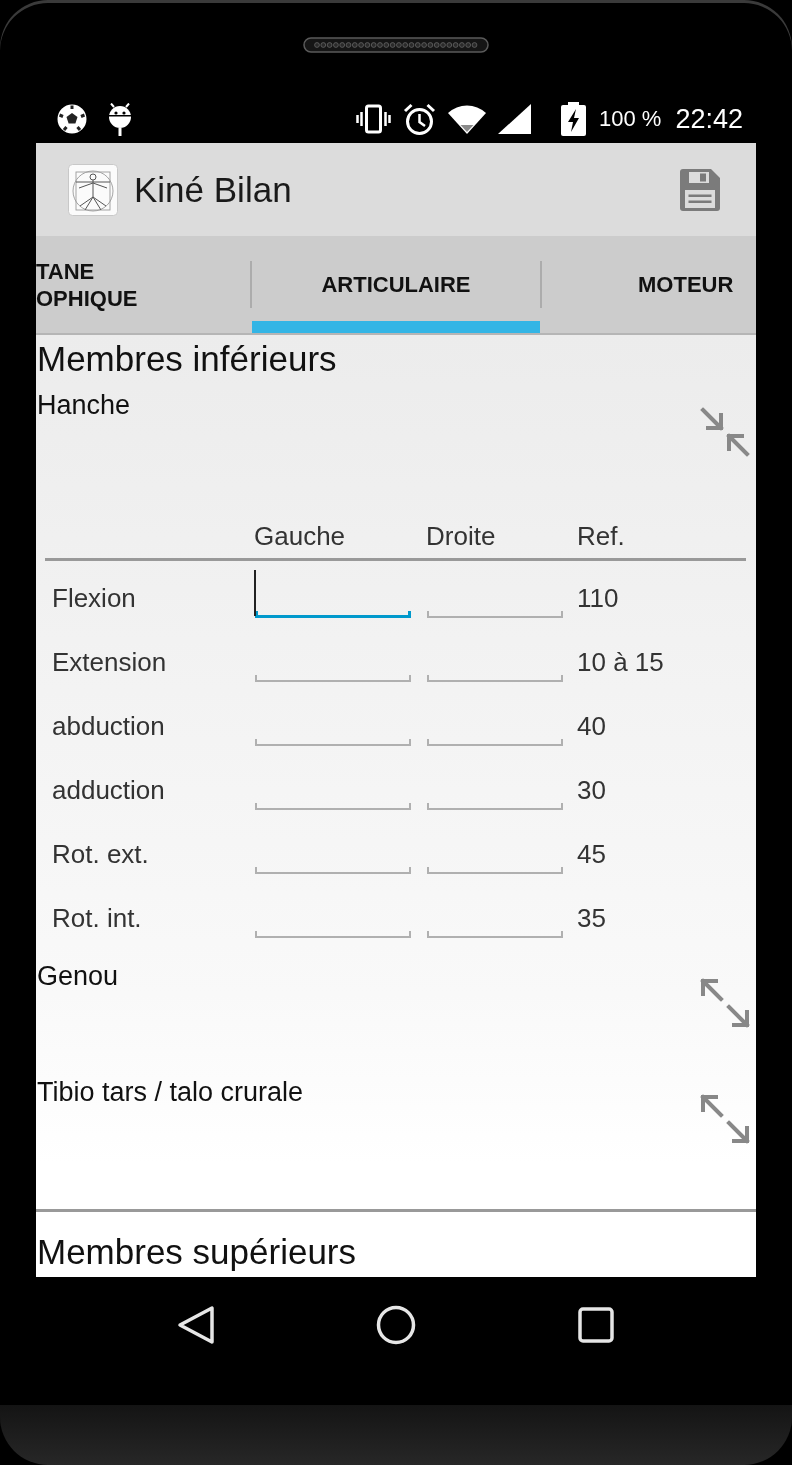 This screenshot has height=1465, width=792. I want to click on section-title: Membres inférieurs, so click(186, 359).